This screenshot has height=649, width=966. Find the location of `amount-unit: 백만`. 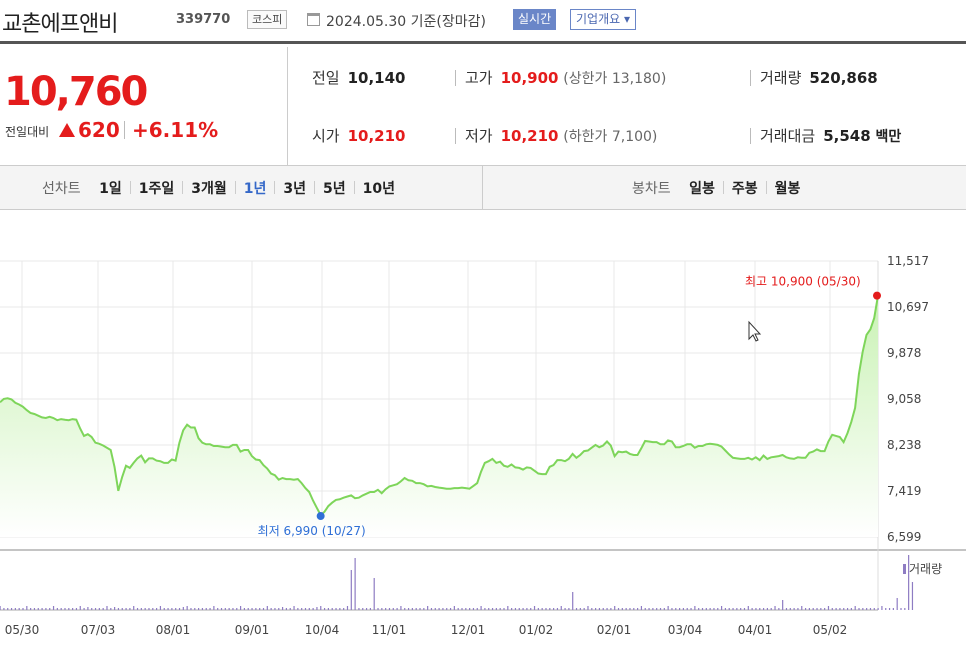

amount-unit: 백만 is located at coordinates (888, 137).